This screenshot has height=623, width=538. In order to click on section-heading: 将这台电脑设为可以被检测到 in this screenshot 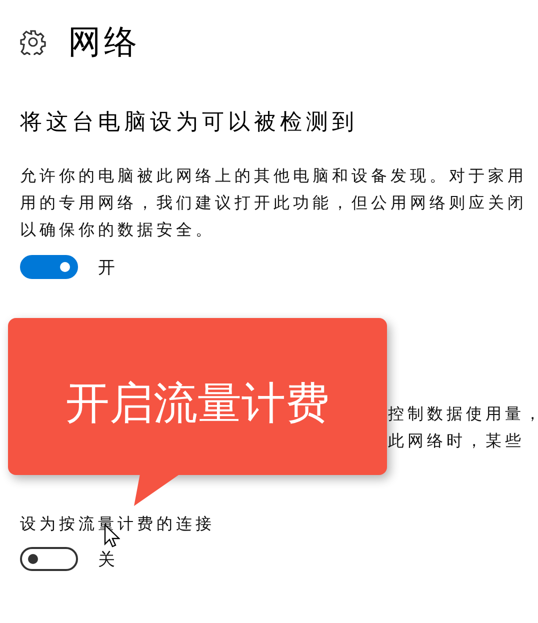, I will do `click(189, 123)`.